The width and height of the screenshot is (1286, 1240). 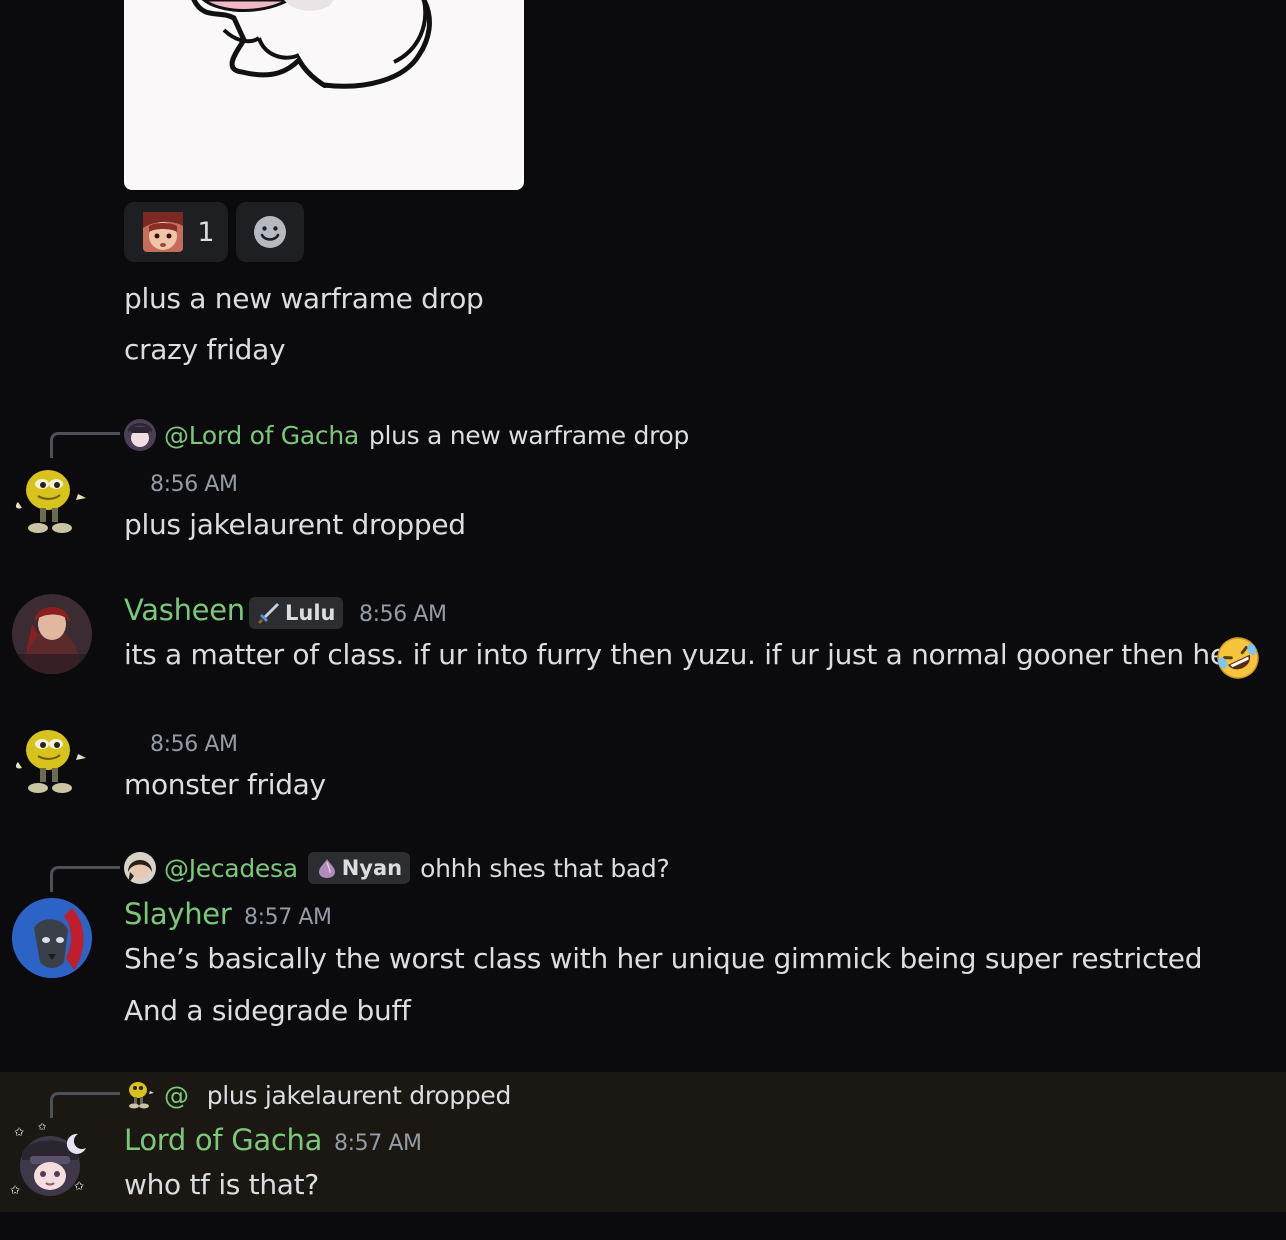 I want to click on message-text: And a sidegrade buff, so click(x=267, y=1010).